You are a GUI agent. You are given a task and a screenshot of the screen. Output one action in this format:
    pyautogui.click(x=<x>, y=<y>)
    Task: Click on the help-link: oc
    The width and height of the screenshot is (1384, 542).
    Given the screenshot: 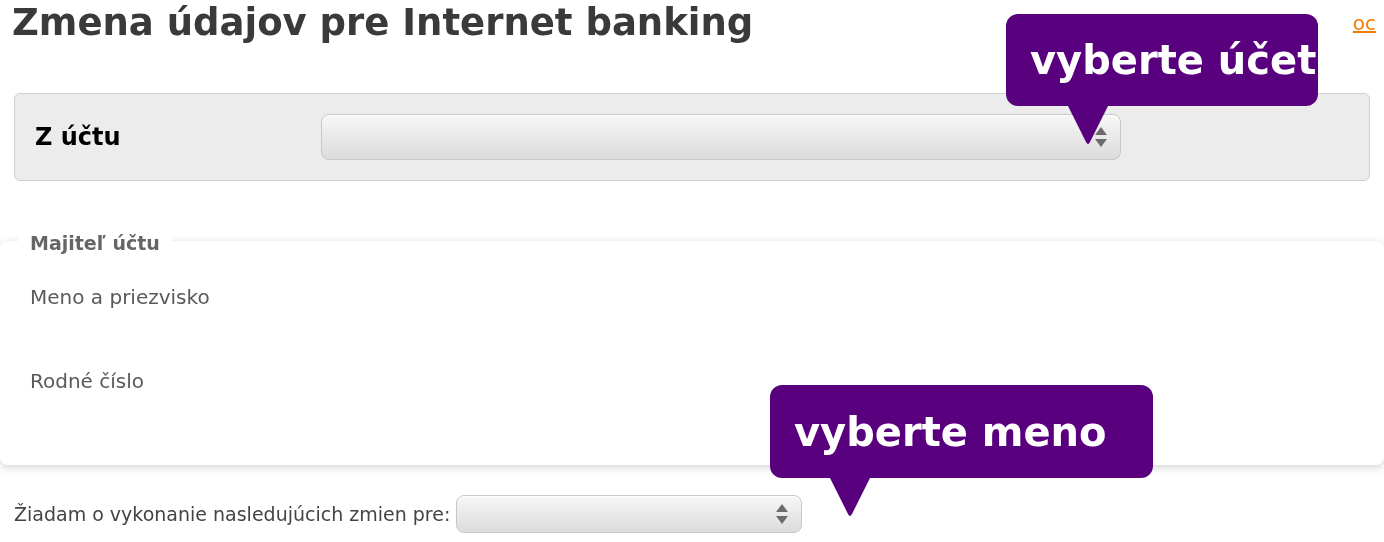 What is the action you would take?
    pyautogui.click(x=1364, y=23)
    